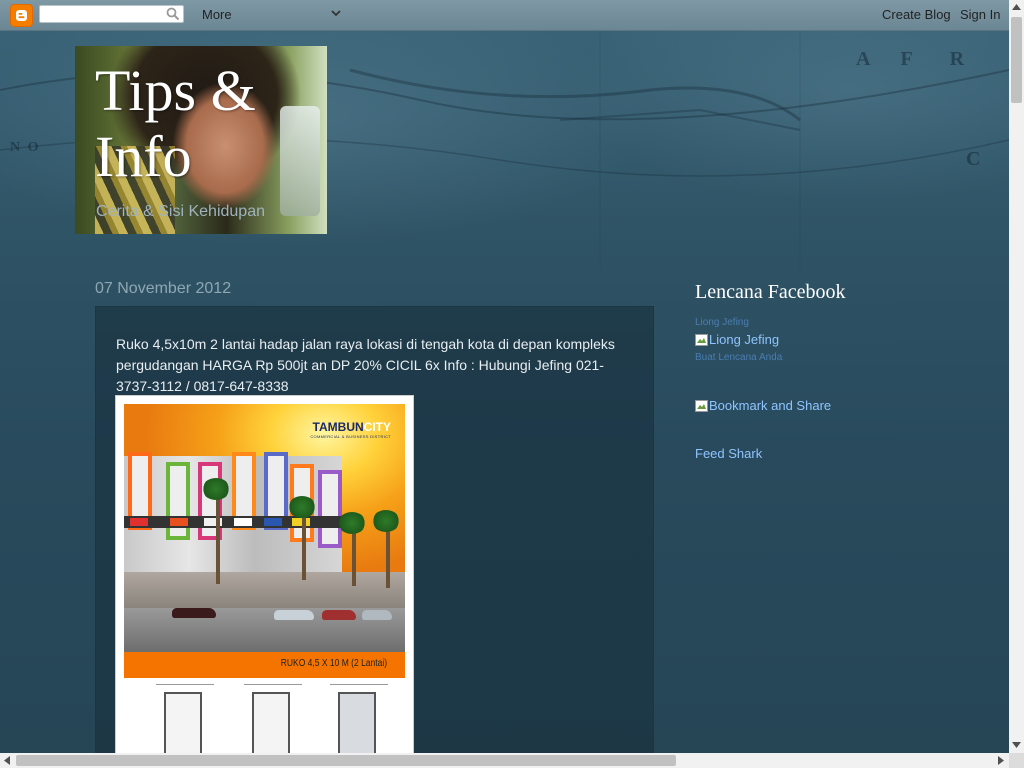  Describe the element at coordinates (217, 14) in the screenshot. I see `more-menu: More` at that location.